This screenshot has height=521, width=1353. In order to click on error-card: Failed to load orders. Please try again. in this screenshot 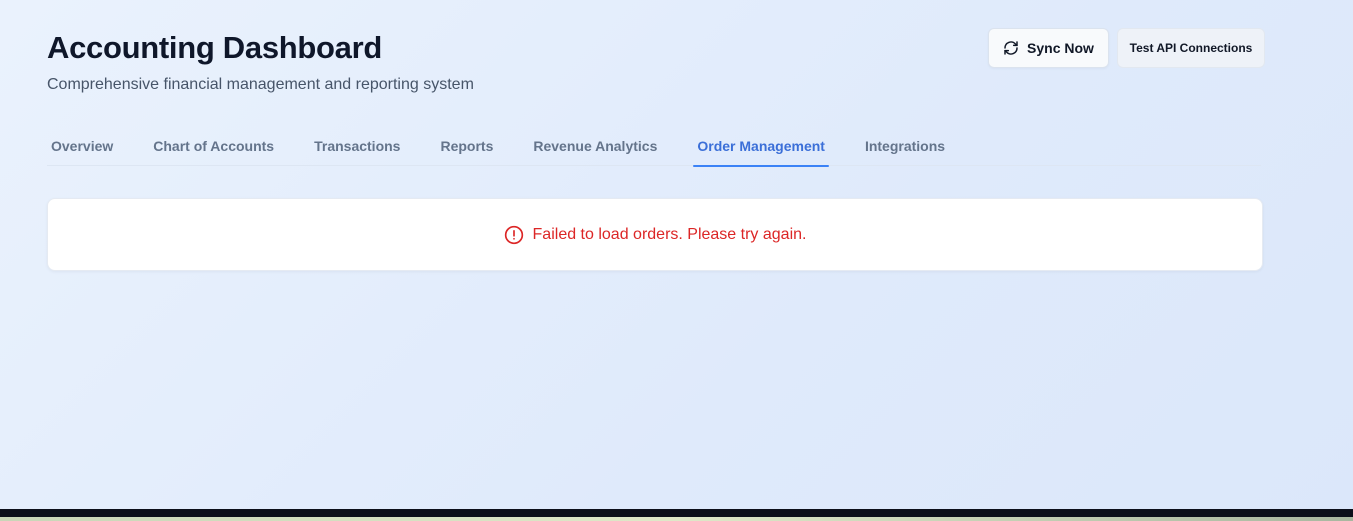, I will do `click(655, 234)`.